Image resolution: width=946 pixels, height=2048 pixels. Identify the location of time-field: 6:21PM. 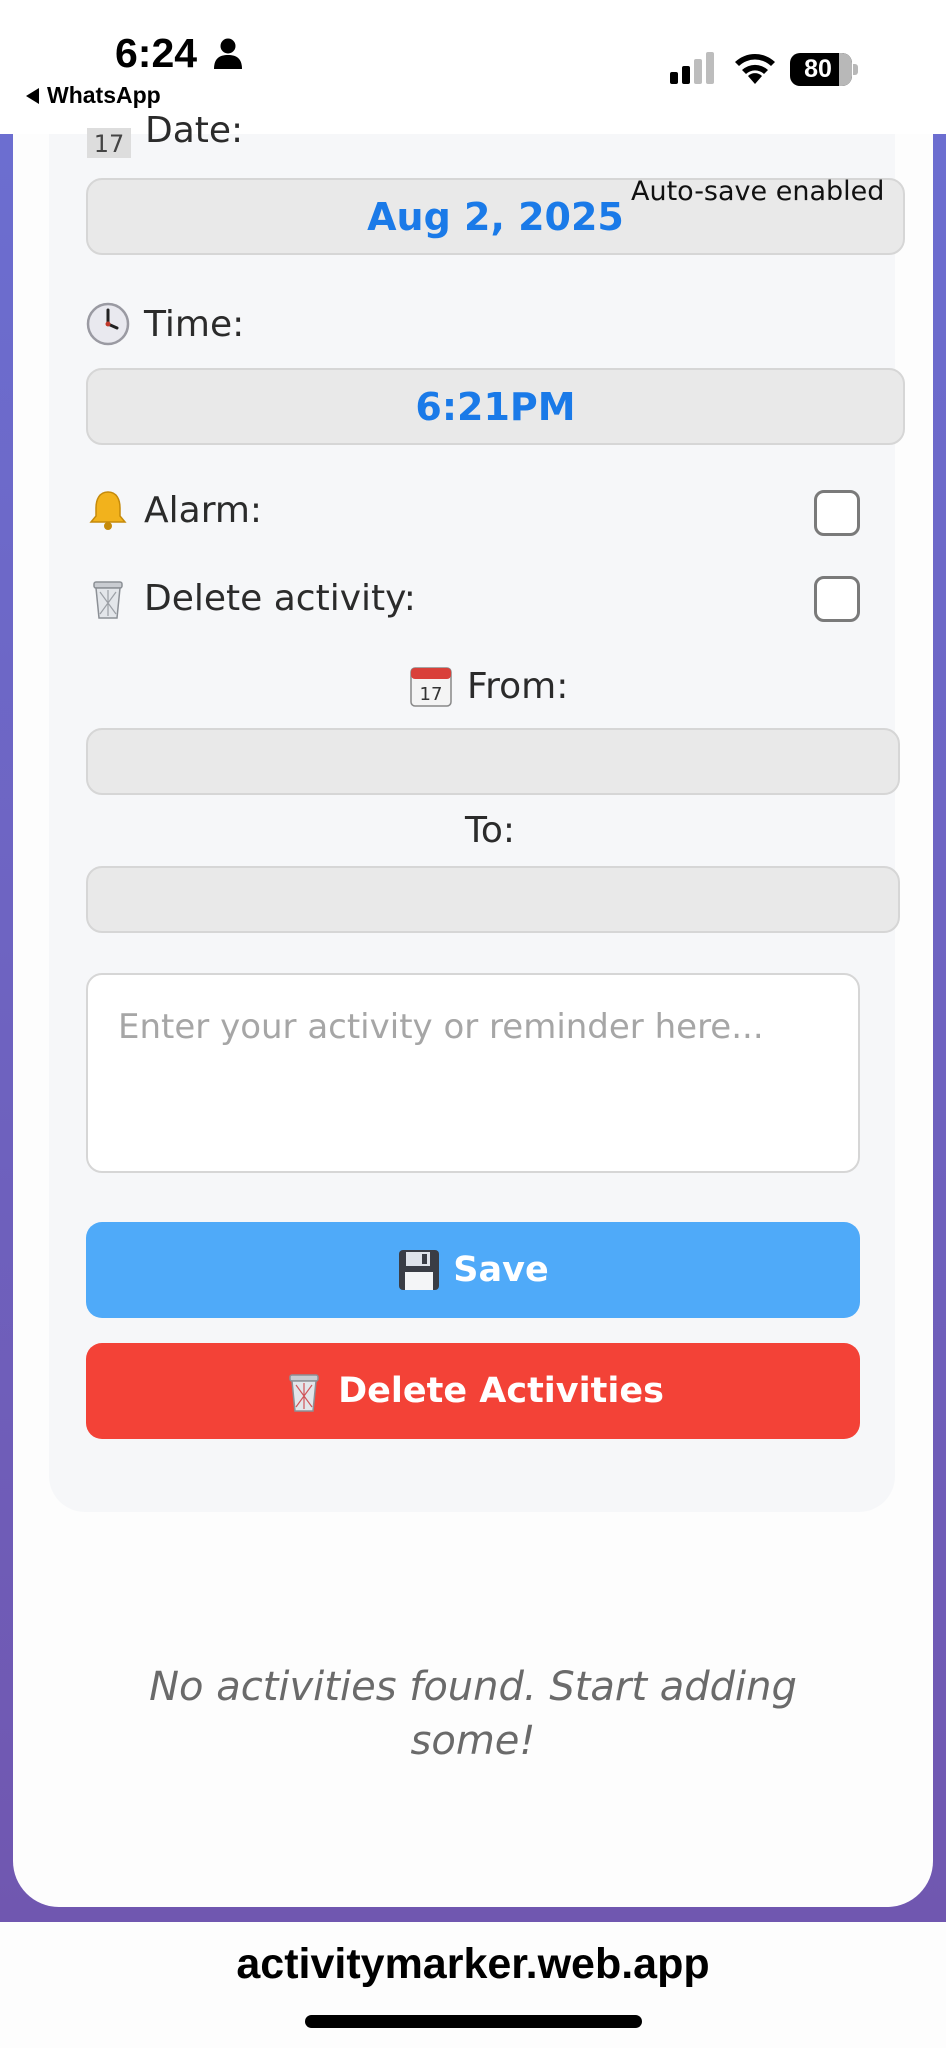
(495, 406).